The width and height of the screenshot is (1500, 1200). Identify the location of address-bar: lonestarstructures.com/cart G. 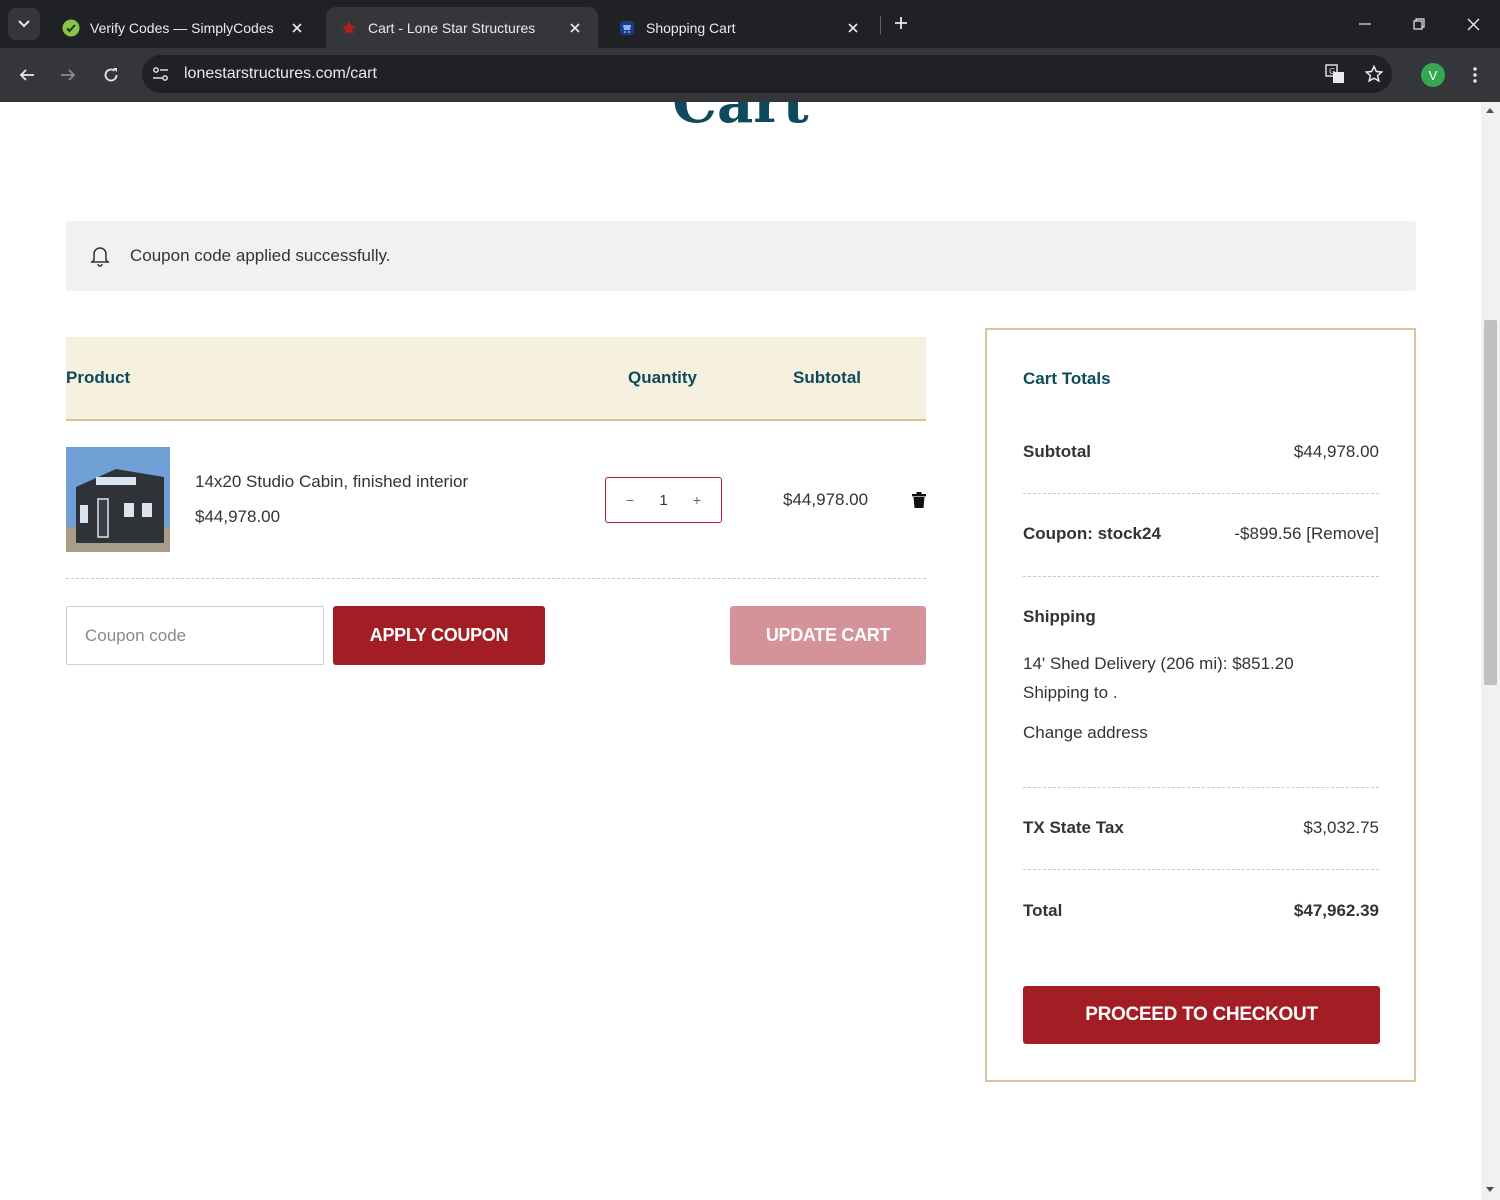
(767, 74).